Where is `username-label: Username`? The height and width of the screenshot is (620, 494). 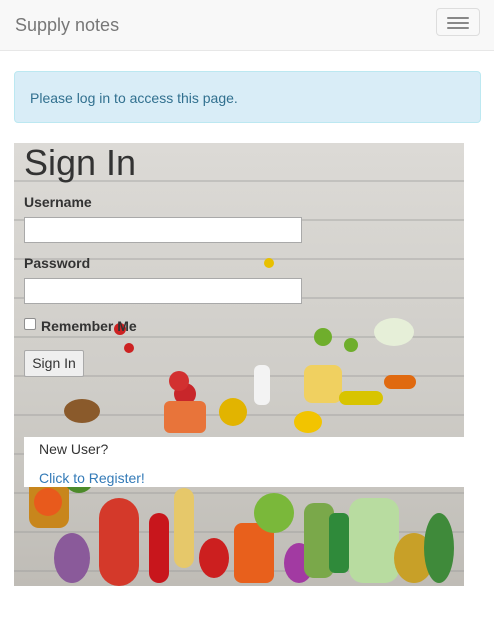 username-label: Username is located at coordinates (58, 202).